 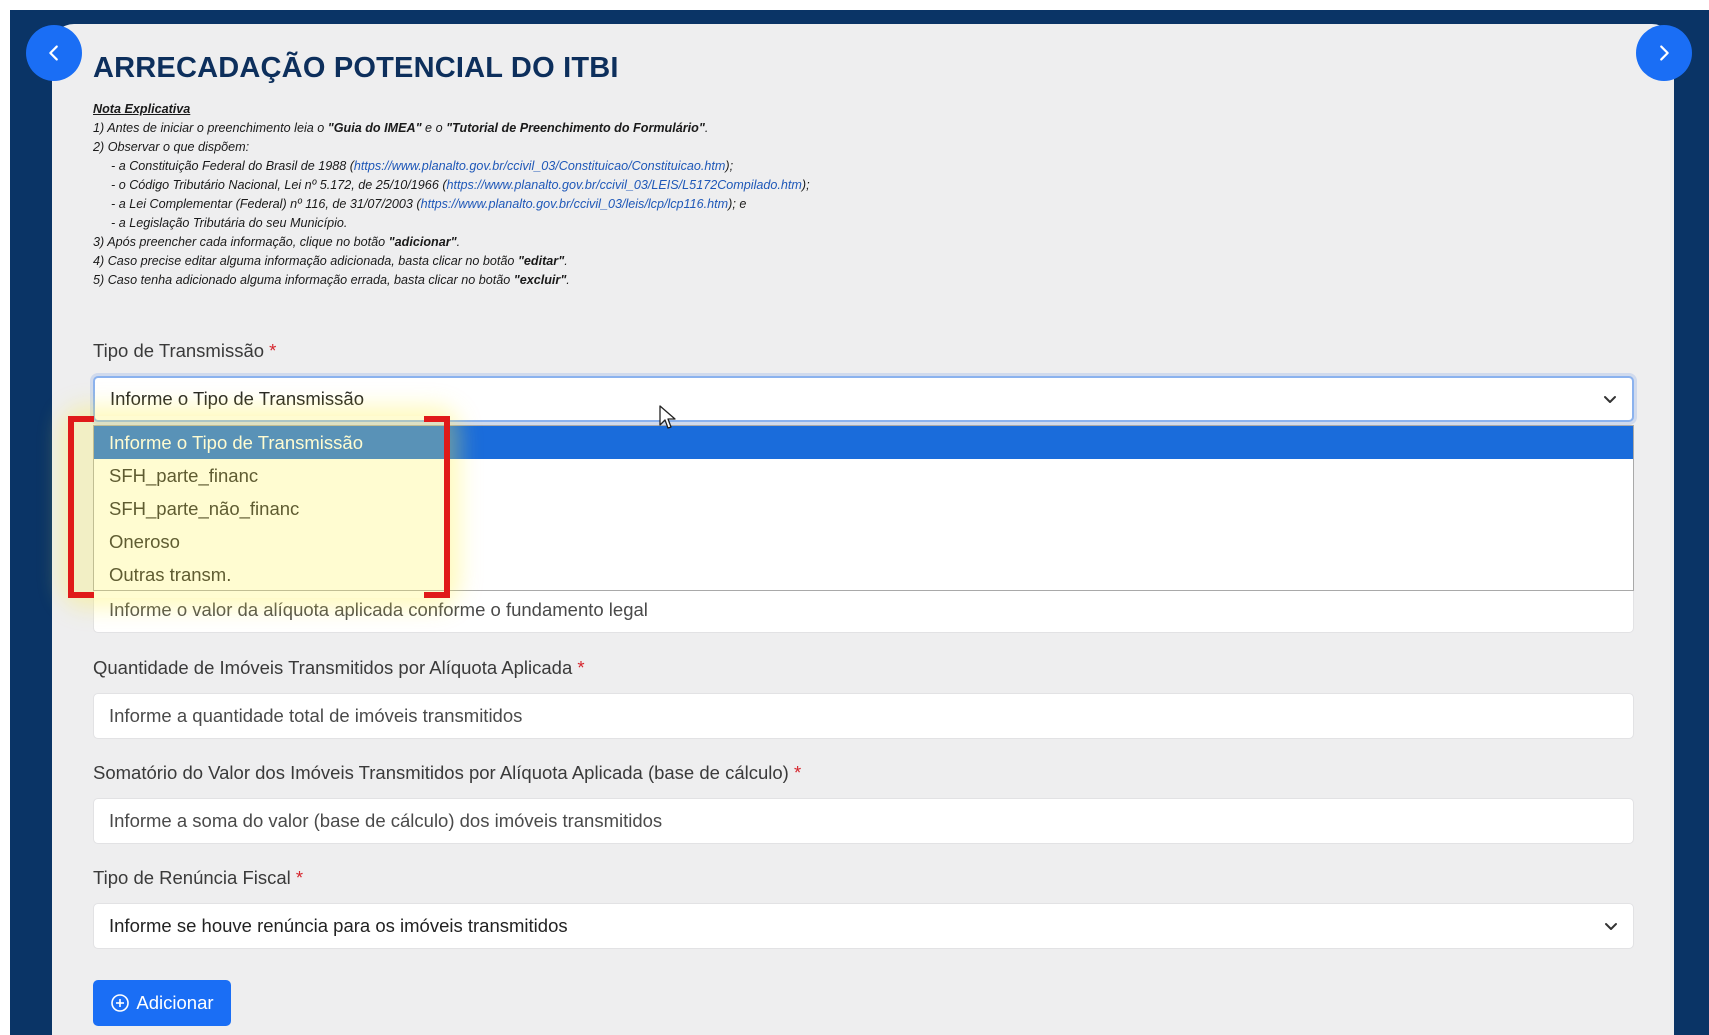 What do you see at coordinates (863, 475) in the screenshot?
I see `tipo-transmissao-option: SFH_parte_financ` at bounding box center [863, 475].